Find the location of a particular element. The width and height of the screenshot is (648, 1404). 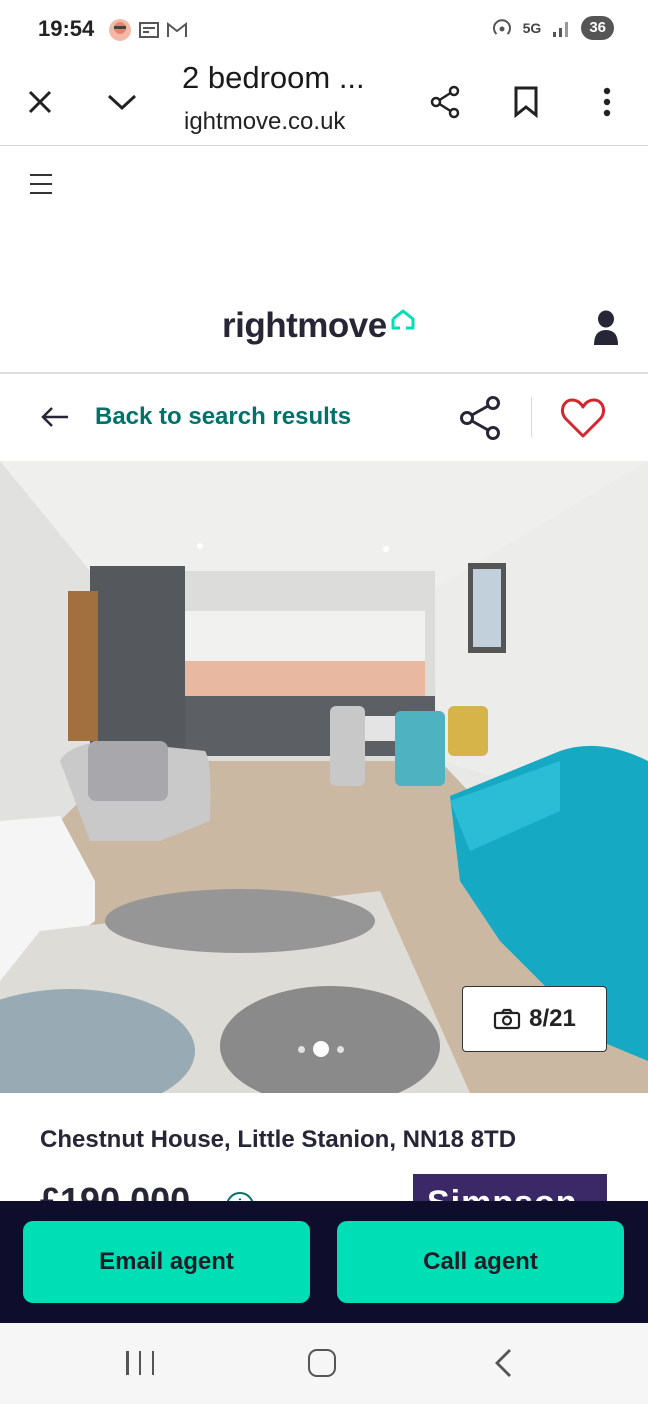

property-address: Chestnut House, Little Stanion, NN18 8TD is located at coordinates (278, 1139).